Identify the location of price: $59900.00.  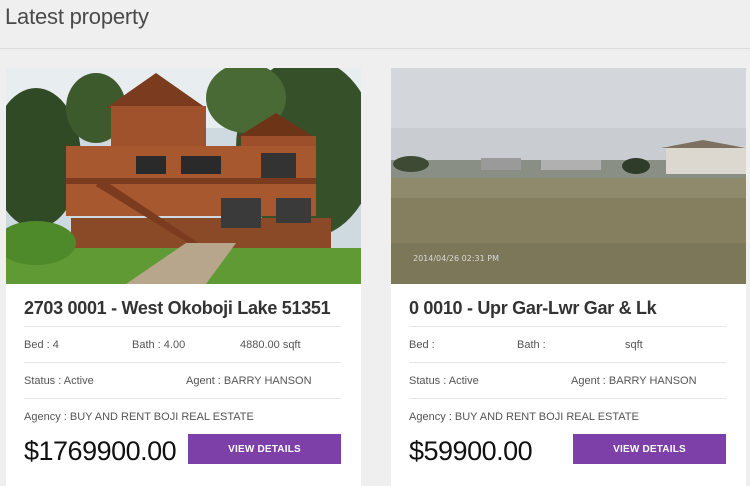
(471, 451).